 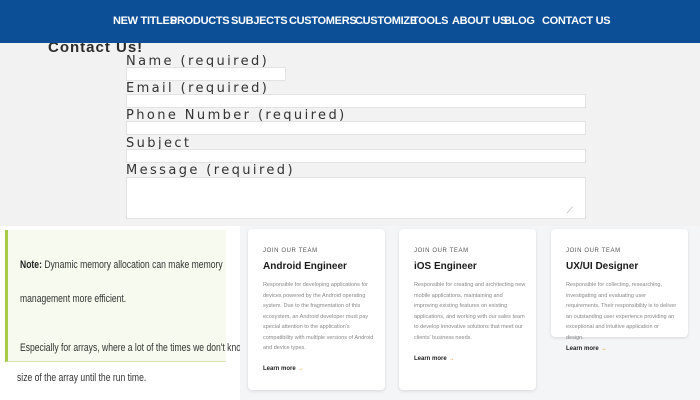 I want to click on note-line-2: management more efficient., so click(x=73, y=299).